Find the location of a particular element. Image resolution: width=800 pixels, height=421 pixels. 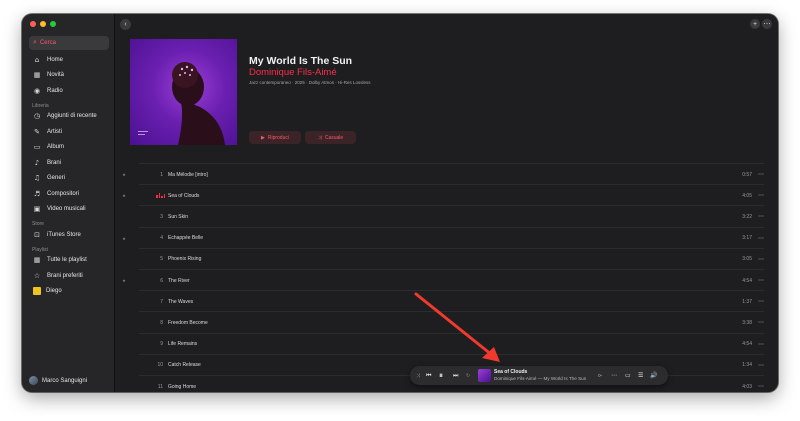

sidebar-item-albums: ▭ Album is located at coordinates (70, 148).